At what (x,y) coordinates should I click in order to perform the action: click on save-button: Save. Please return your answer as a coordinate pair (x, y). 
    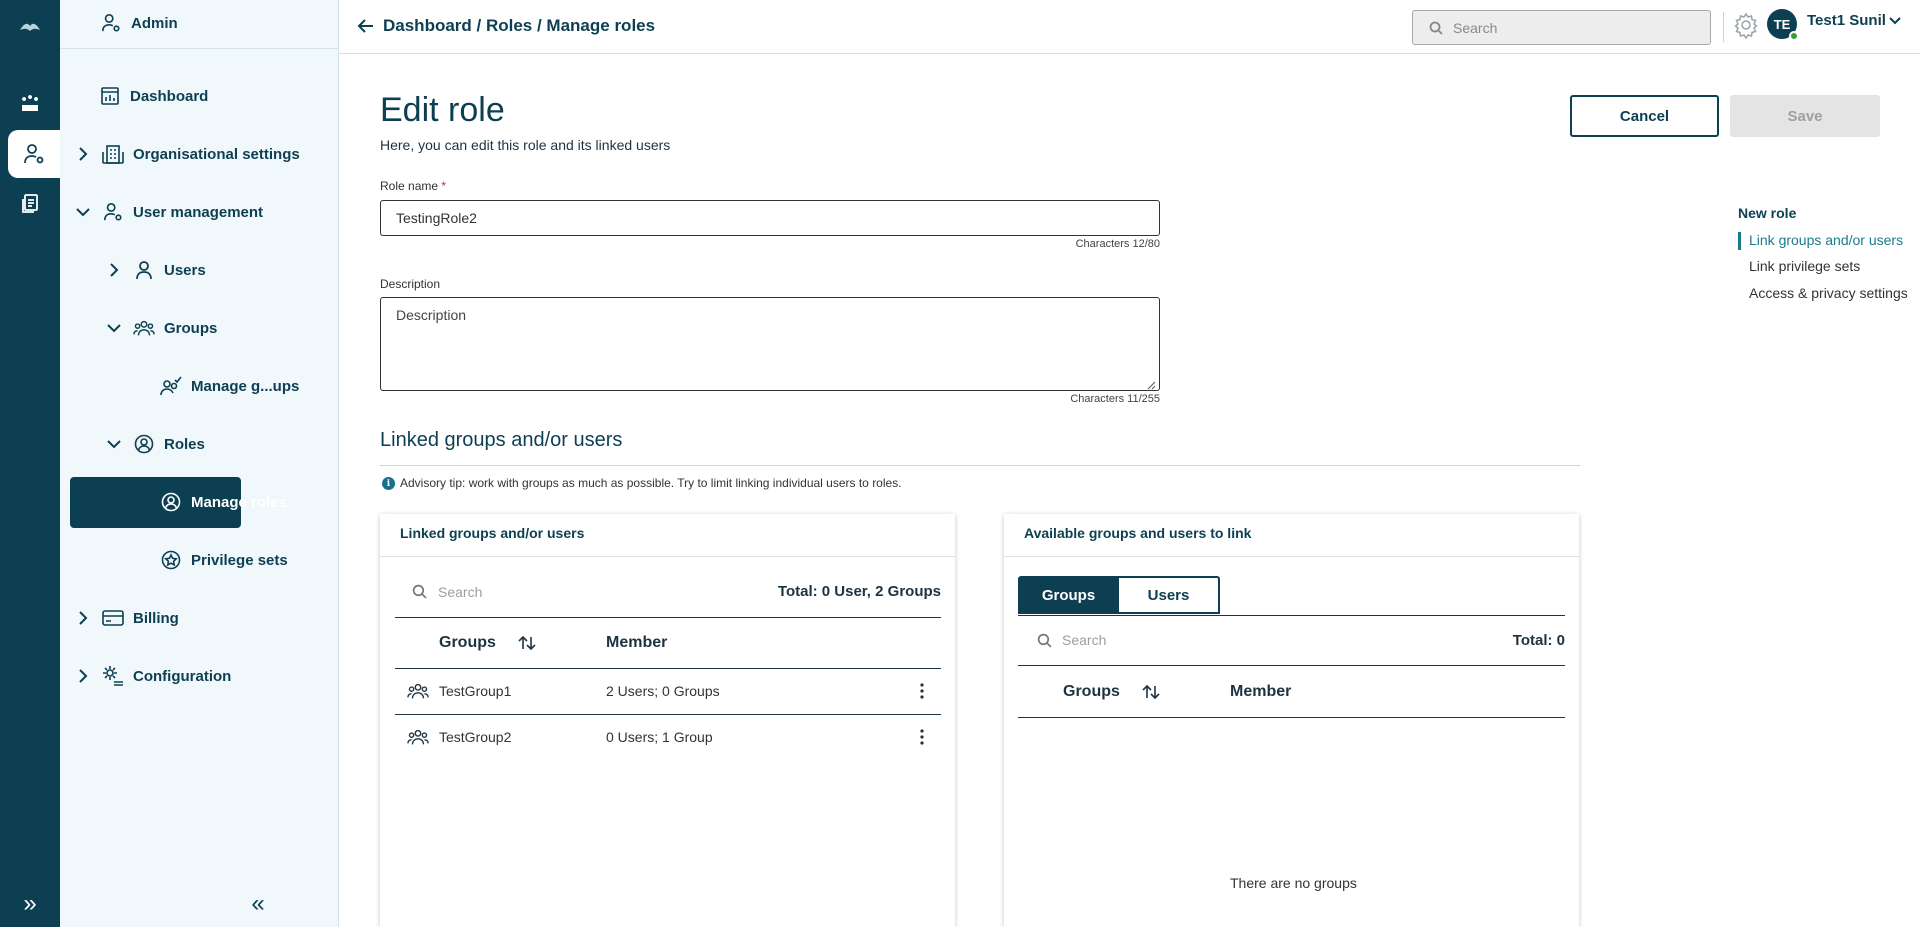
    Looking at the image, I should click on (1805, 116).